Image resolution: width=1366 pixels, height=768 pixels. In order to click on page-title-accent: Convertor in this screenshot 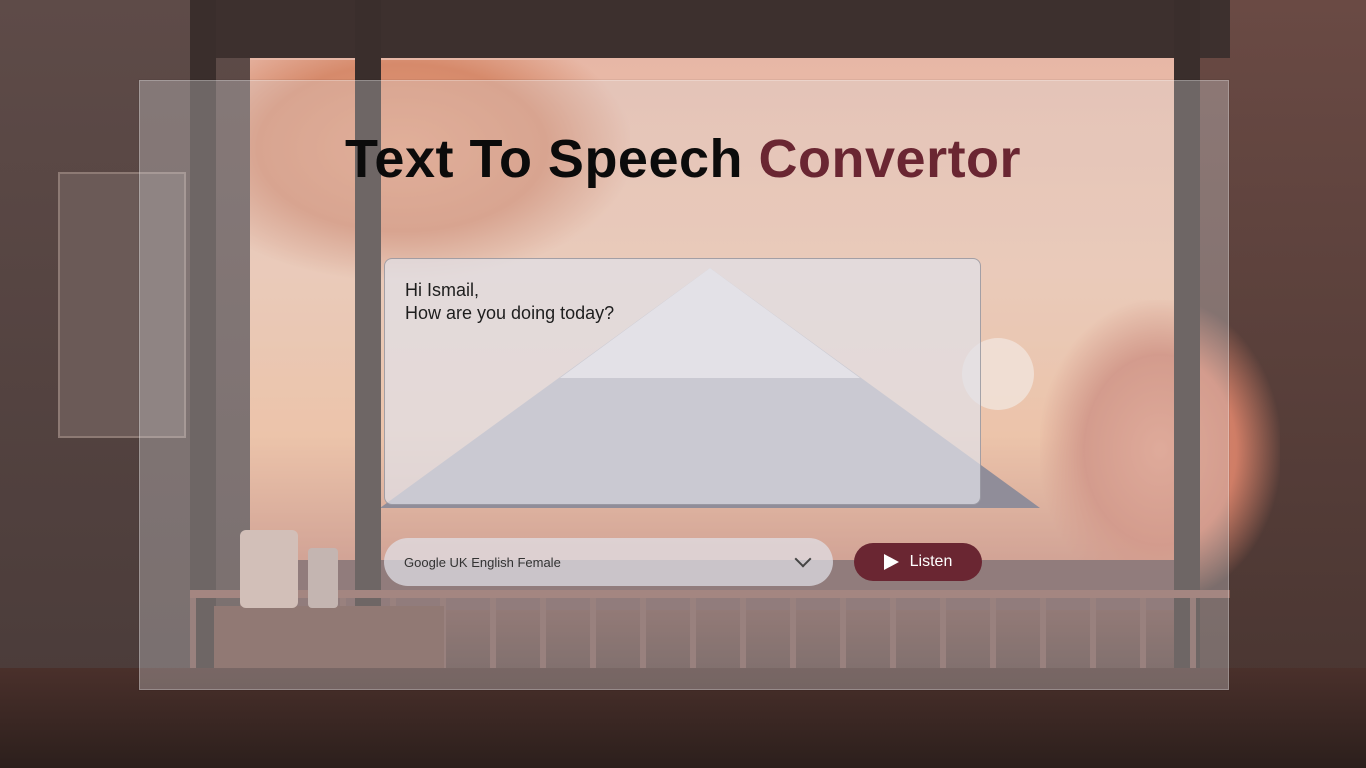, I will do `click(890, 159)`.